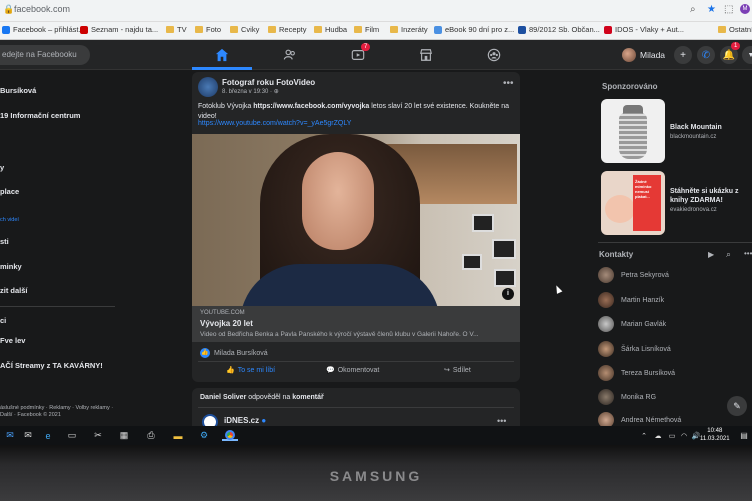  I want to click on sidebar-item: sti, so click(4, 241).